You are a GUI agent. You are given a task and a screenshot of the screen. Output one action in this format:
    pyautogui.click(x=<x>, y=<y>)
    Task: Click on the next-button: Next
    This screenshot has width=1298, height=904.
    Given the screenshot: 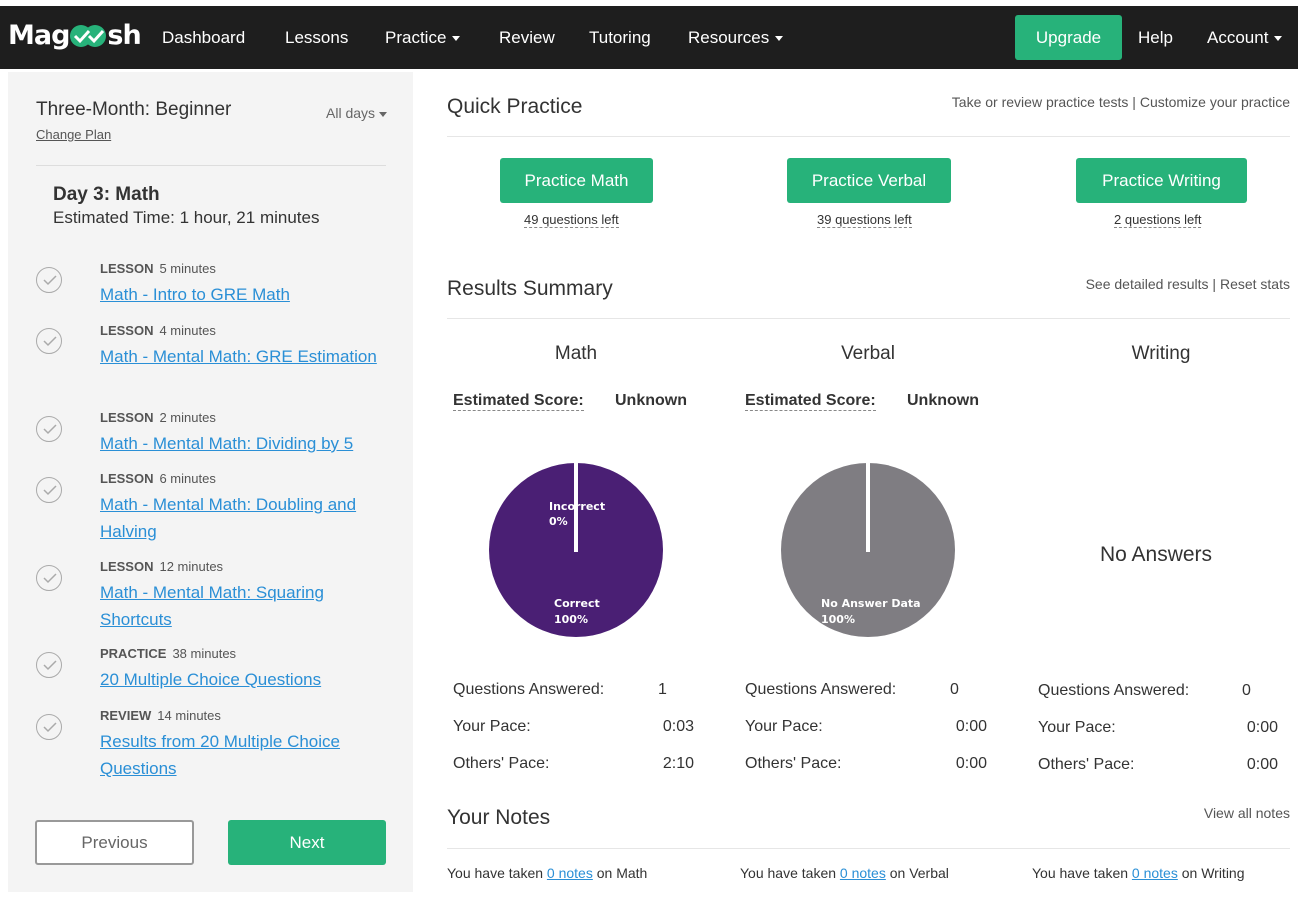 What is the action you would take?
    pyautogui.click(x=307, y=842)
    